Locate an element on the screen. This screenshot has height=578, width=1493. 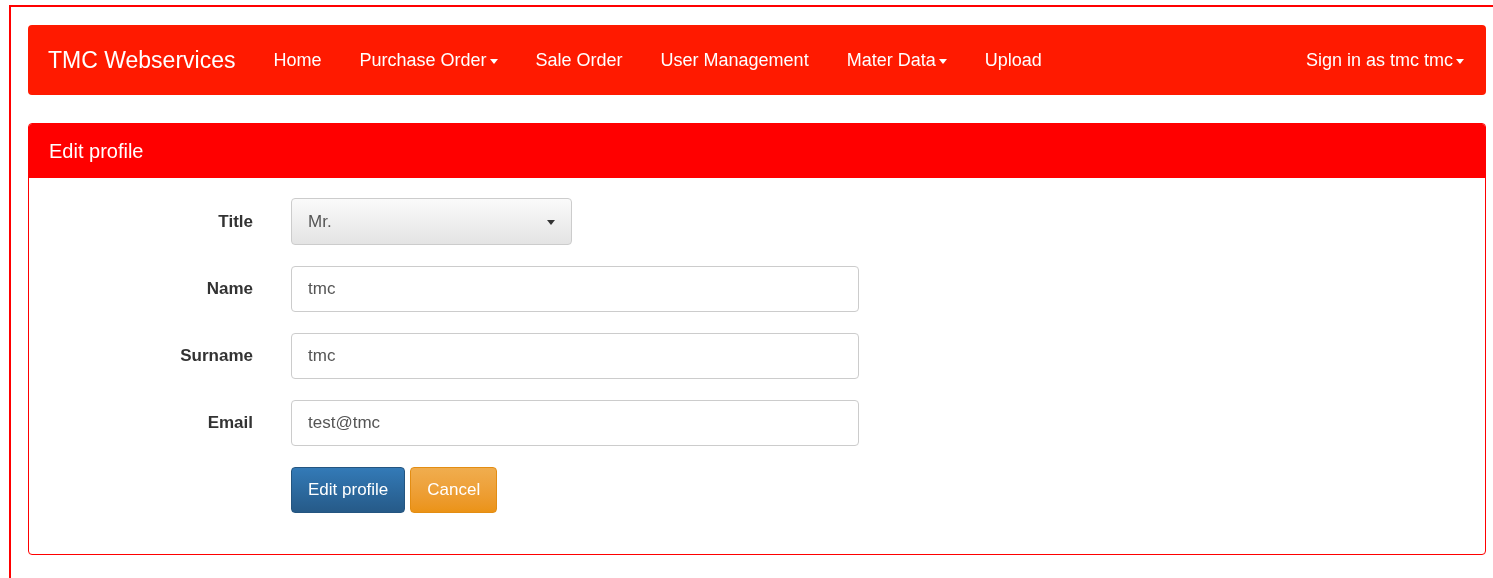
cancel-button: Cancel is located at coordinates (454, 490).